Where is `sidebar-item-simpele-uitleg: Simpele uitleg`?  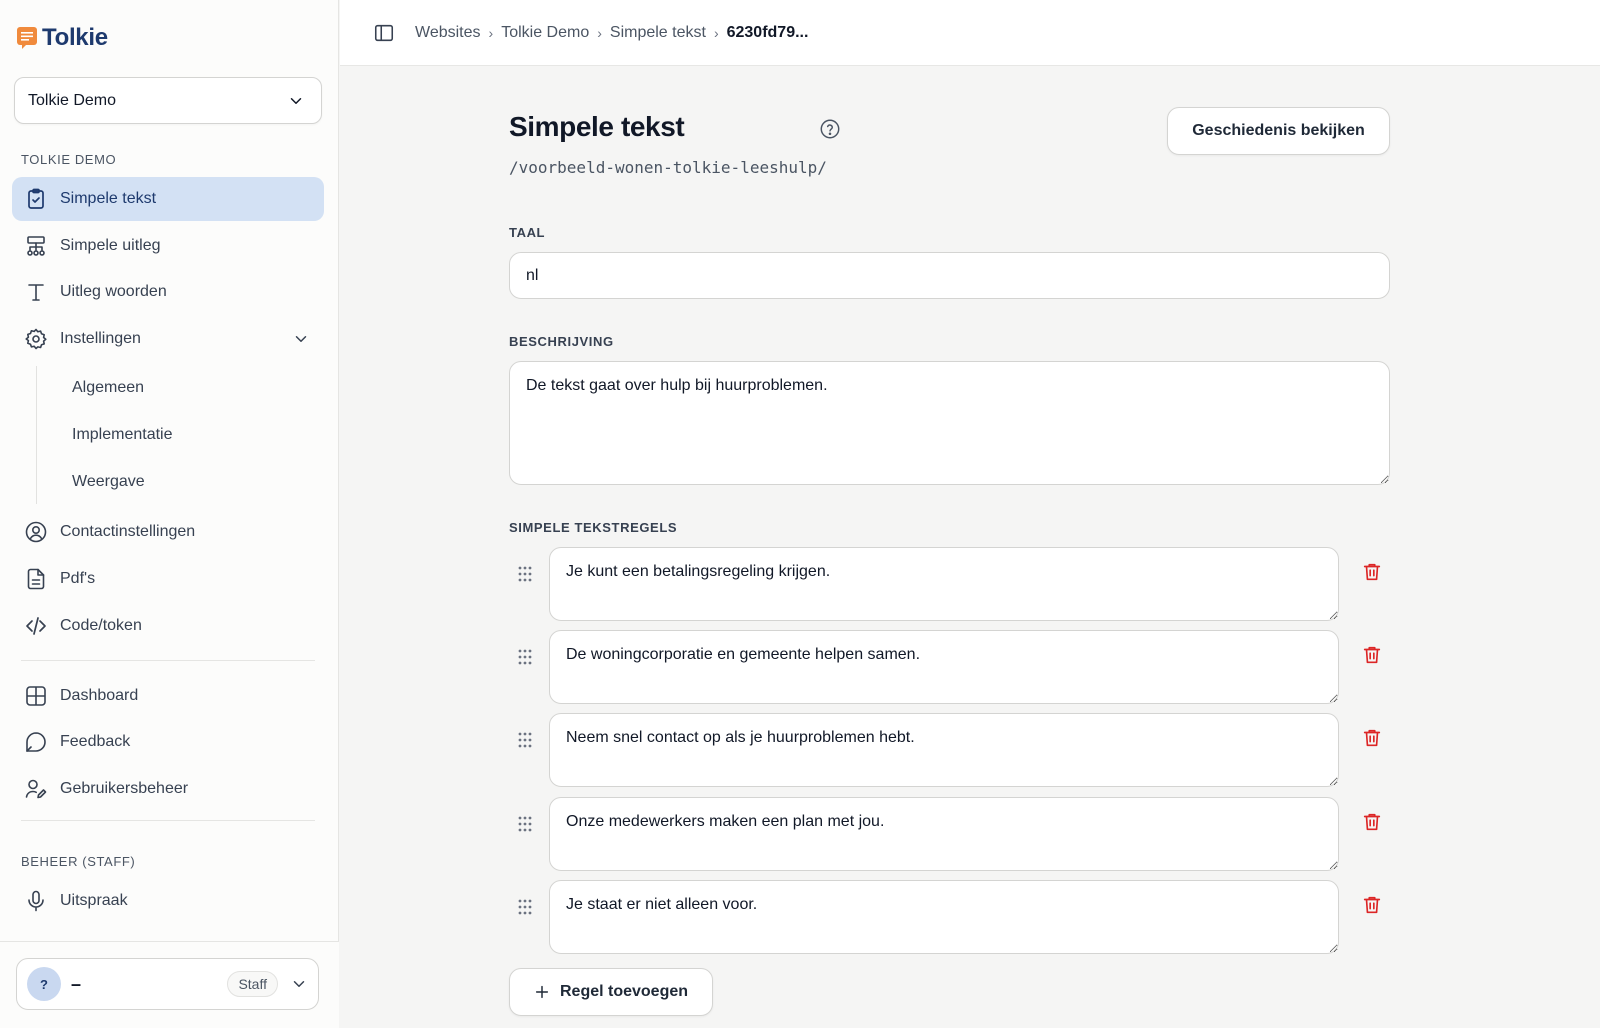
sidebar-item-simpele-uitleg: Simpele uitleg is located at coordinates (168, 246).